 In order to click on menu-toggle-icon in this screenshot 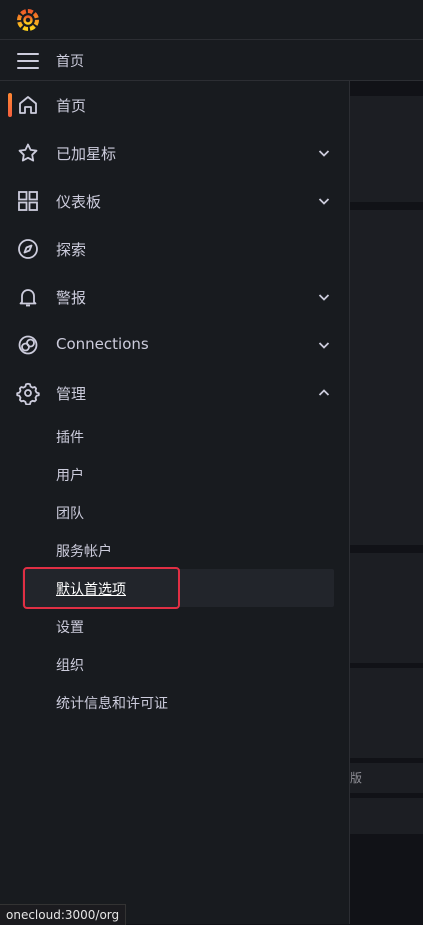, I will do `click(28, 61)`.